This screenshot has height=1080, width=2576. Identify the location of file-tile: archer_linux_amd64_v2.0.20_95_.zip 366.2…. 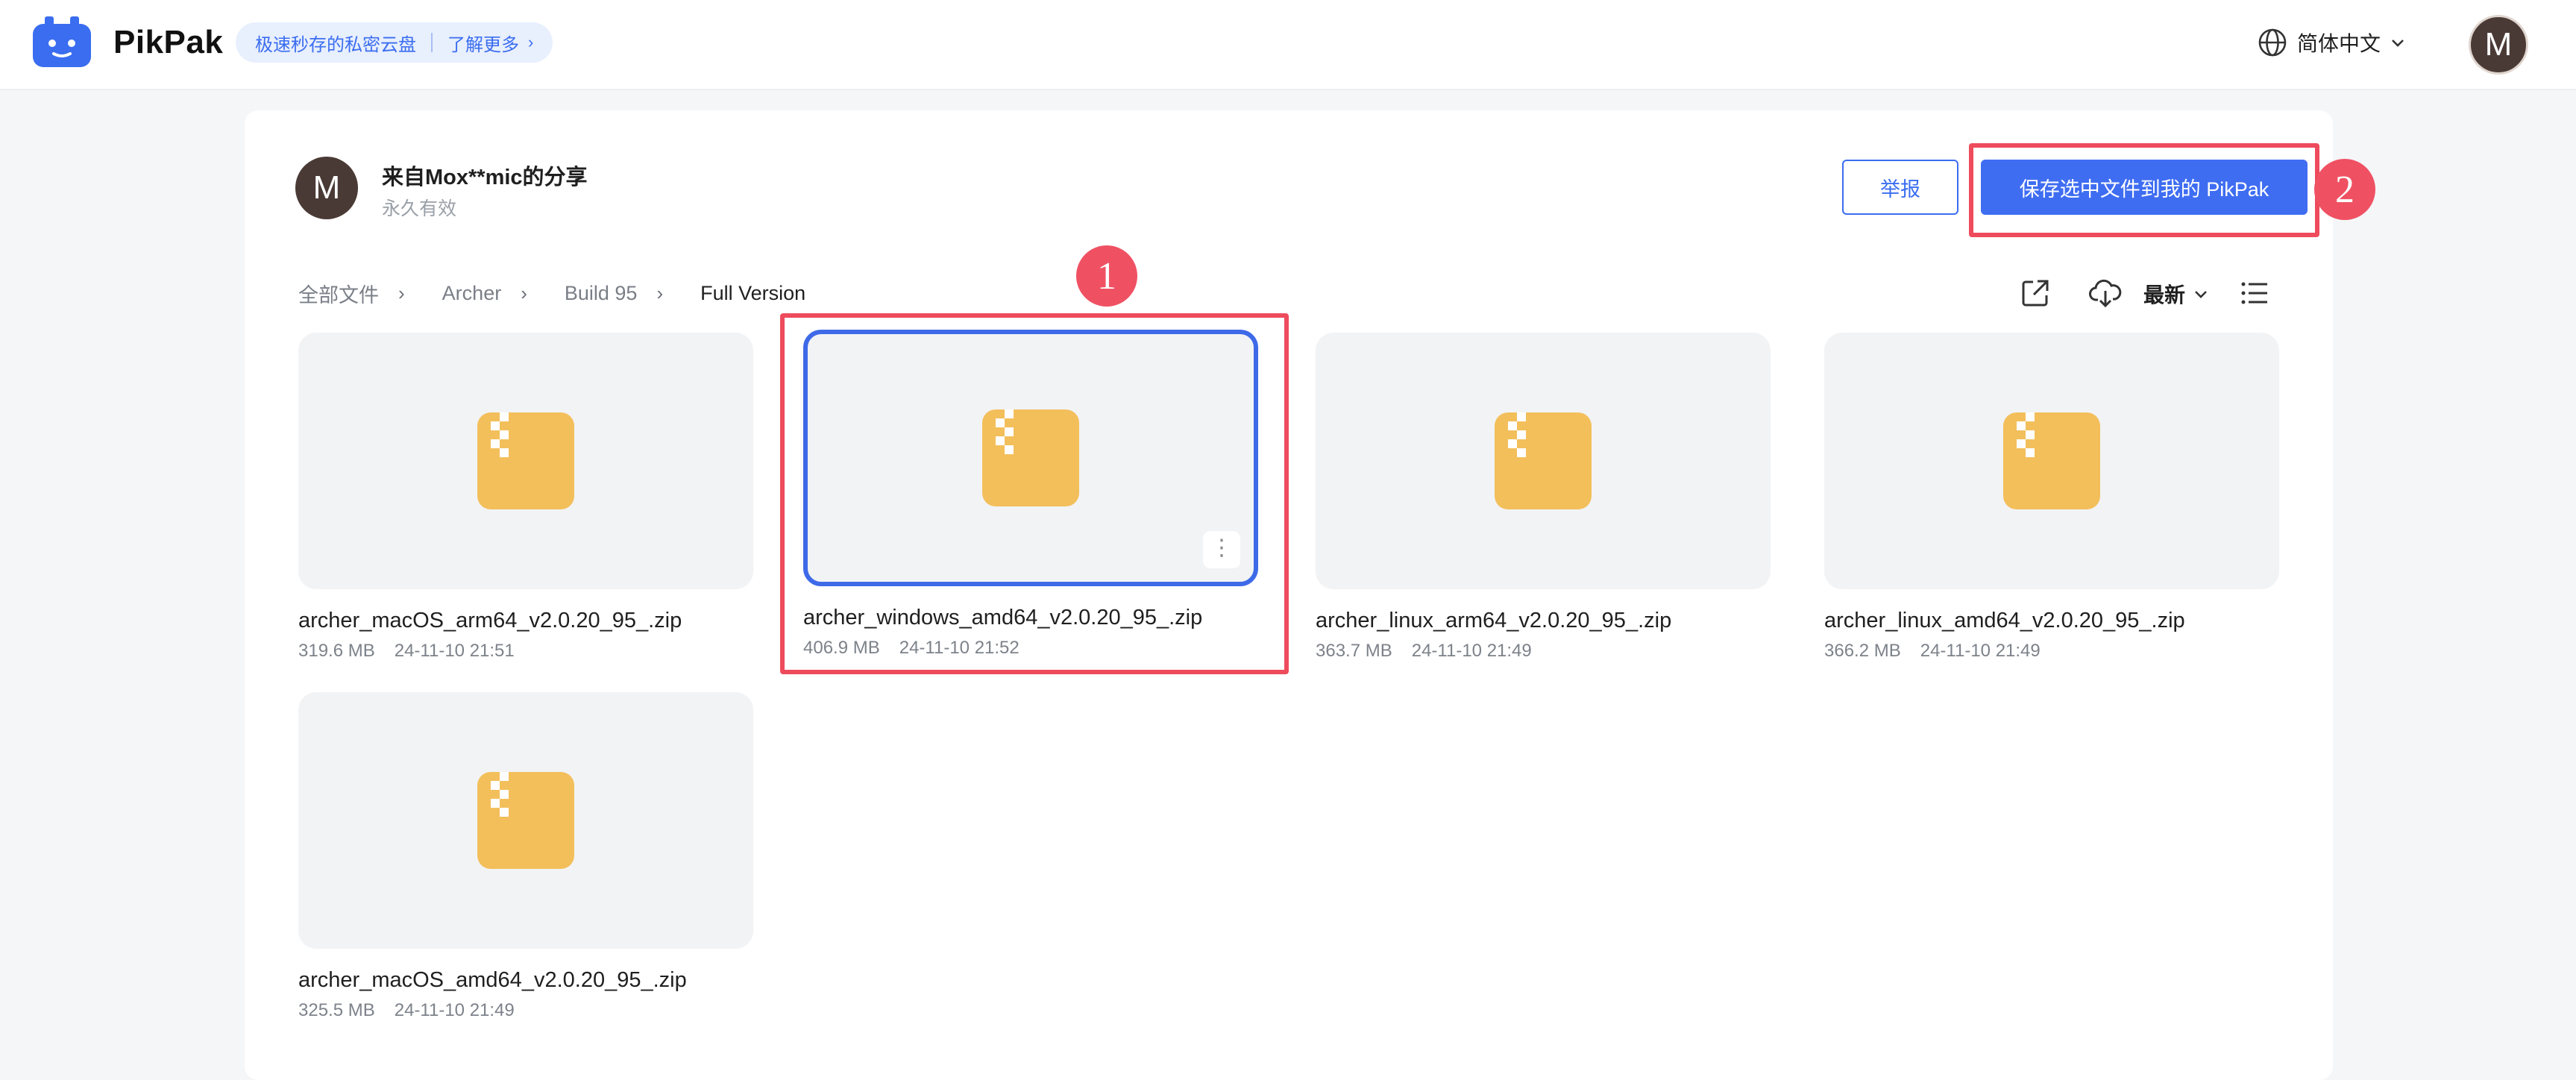
(2051, 498).